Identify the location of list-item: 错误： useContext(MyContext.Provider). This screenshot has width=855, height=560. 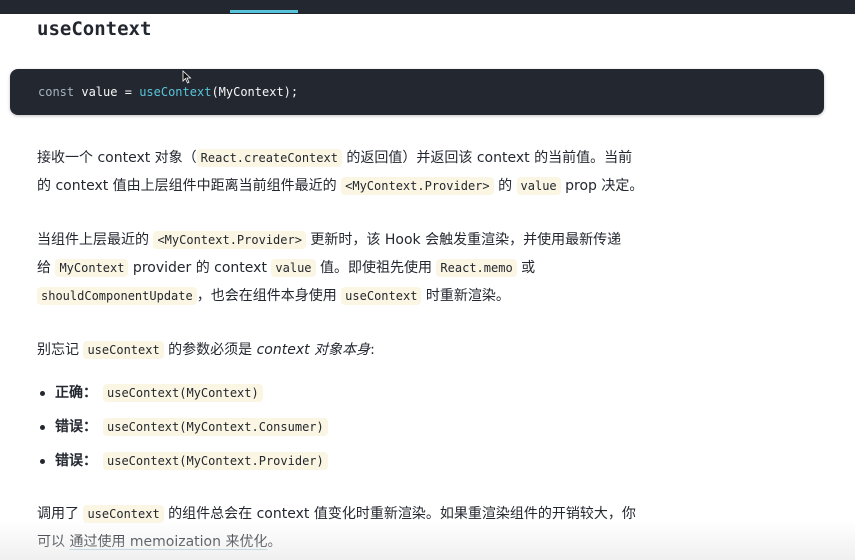
(182, 463).